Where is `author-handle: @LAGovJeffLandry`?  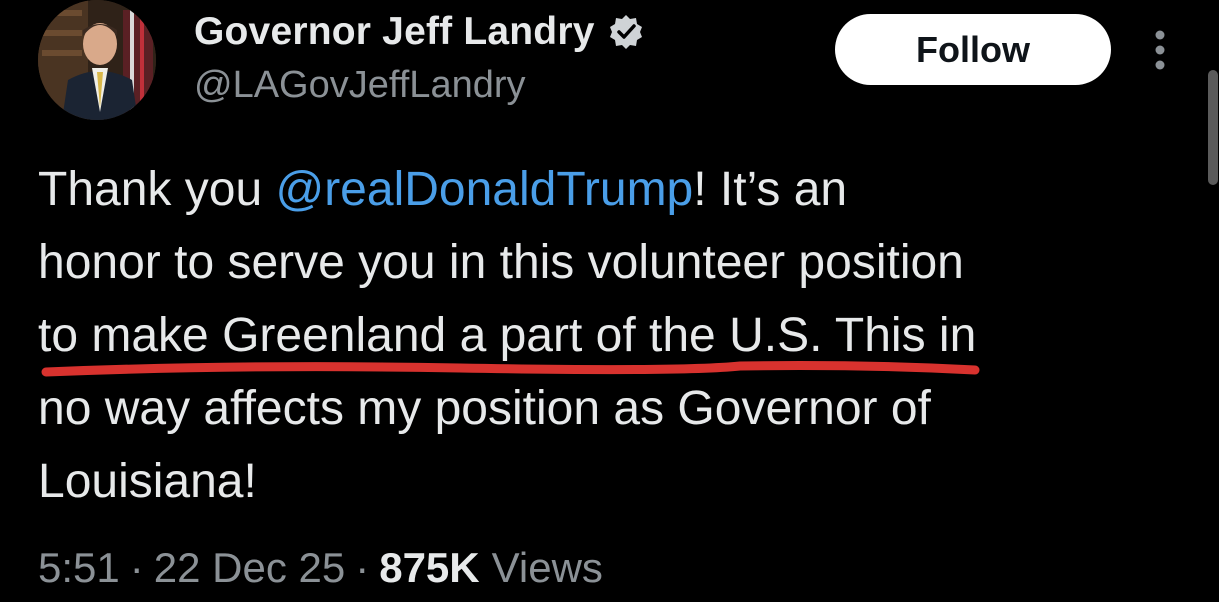 author-handle: @LAGovJeffLandry is located at coordinates (360, 85).